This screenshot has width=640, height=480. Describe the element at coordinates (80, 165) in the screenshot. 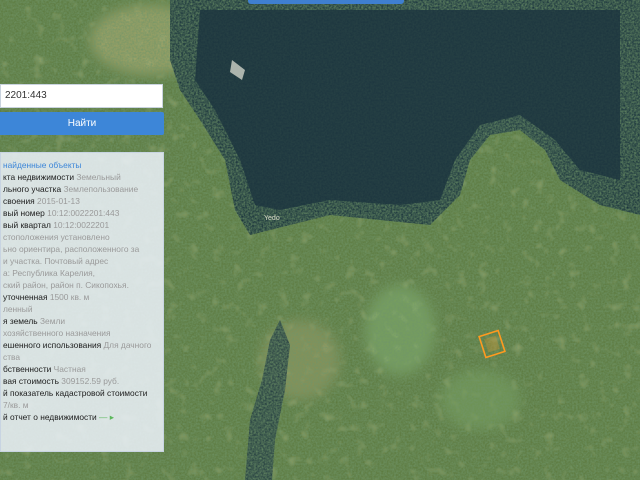

I see `results-header: найденные объекты` at that location.